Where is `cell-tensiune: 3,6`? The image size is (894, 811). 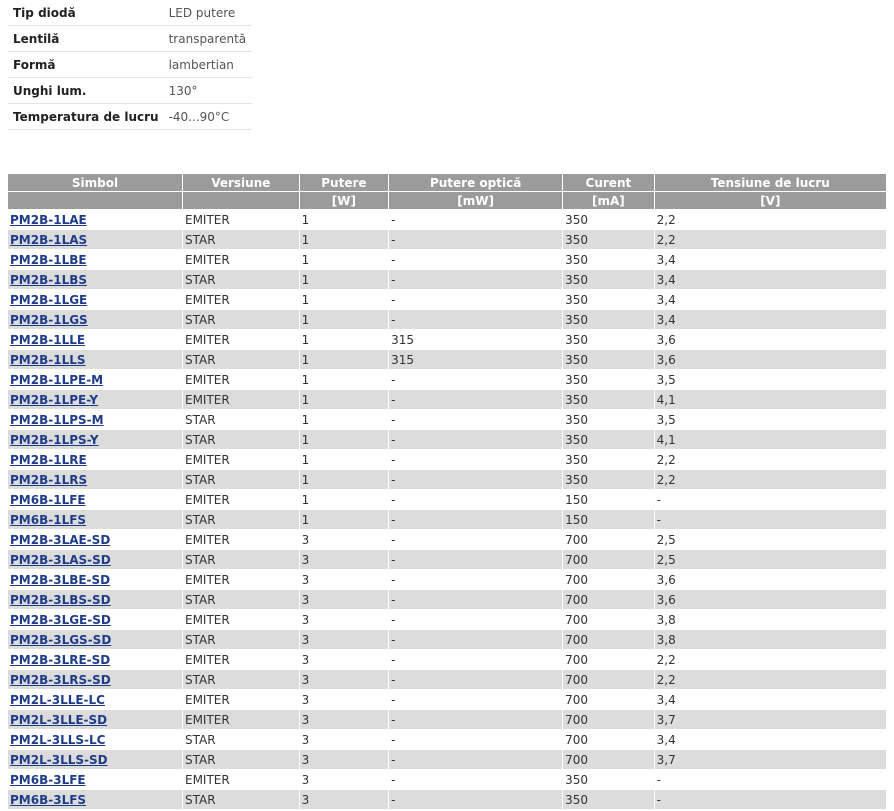
cell-tensiune: 3,6 is located at coordinates (770, 579).